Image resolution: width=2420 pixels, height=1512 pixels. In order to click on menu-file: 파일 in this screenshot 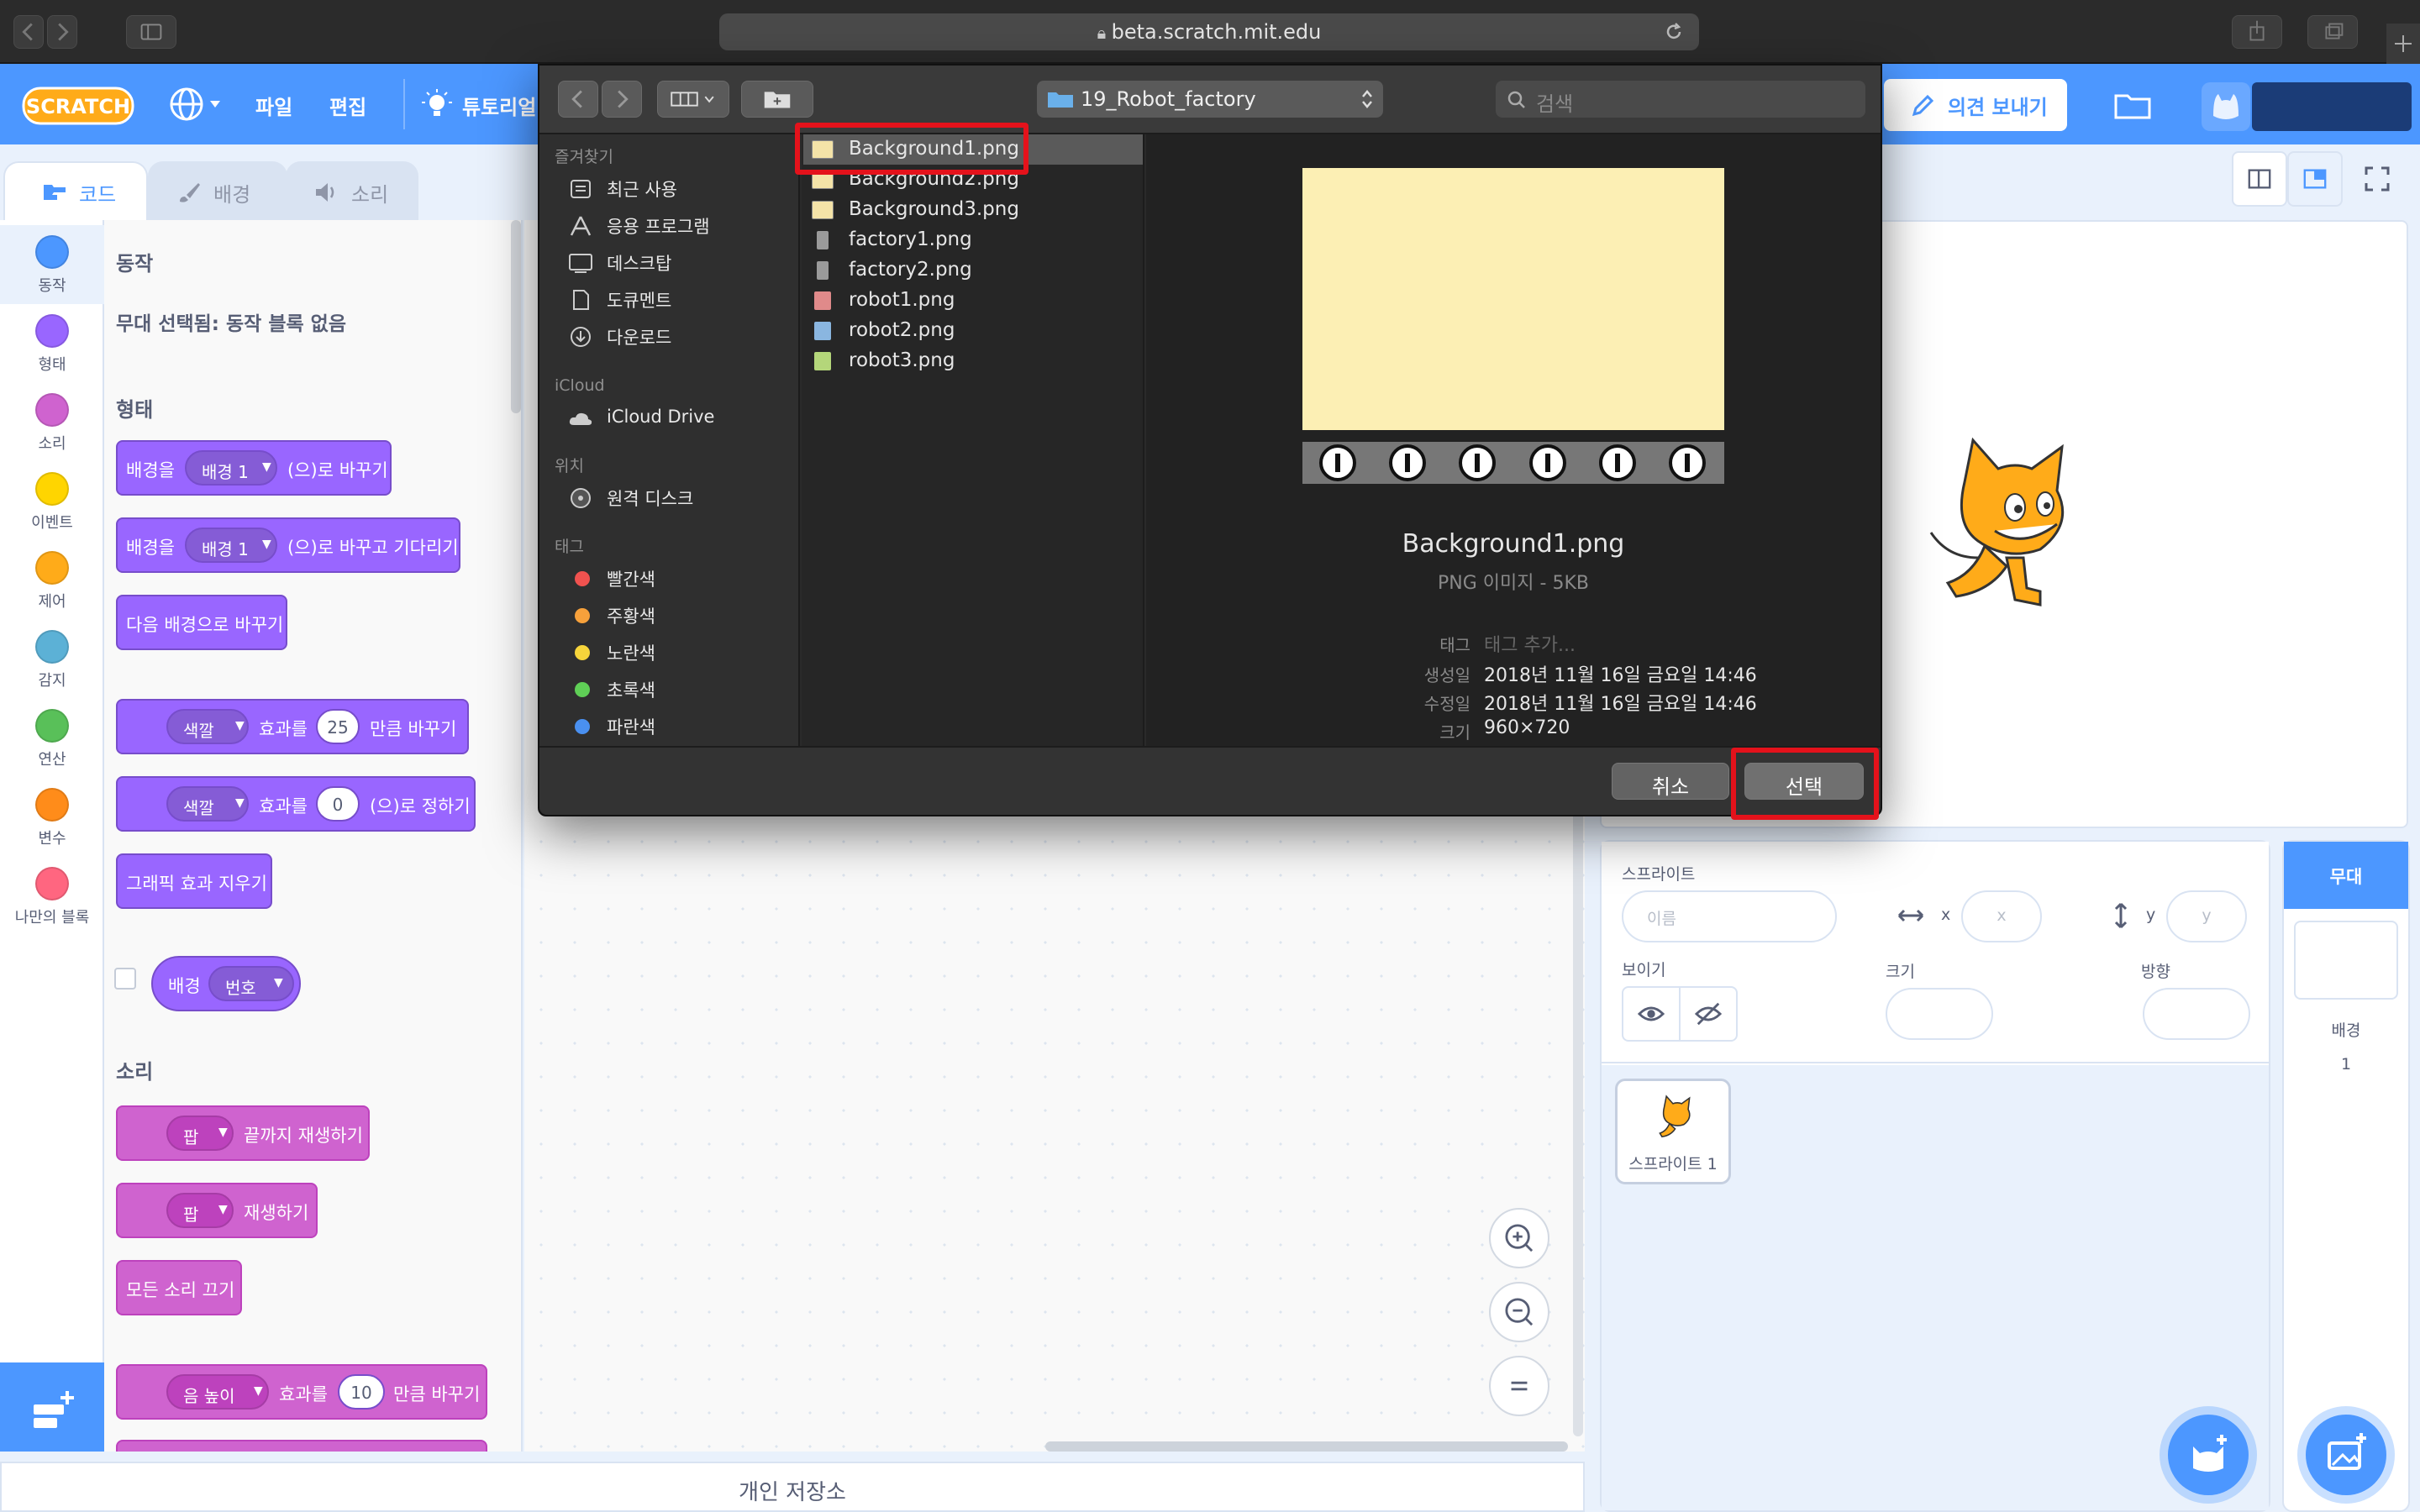, I will do `click(273, 105)`.